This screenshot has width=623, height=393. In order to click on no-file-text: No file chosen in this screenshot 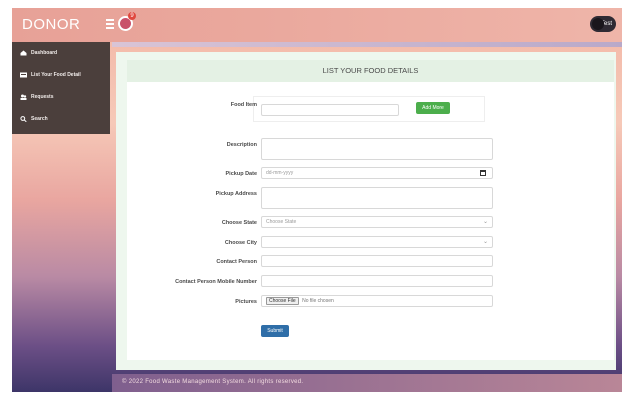, I will do `click(318, 301)`.